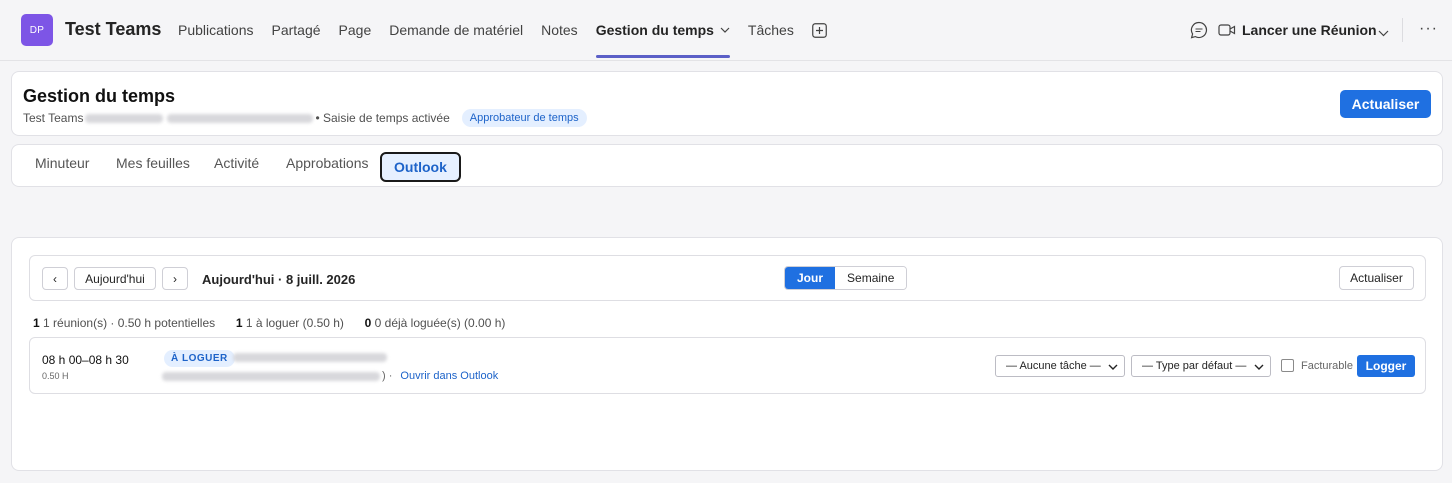 The image size is (1452, 483). I want to click on prev-day-button: ‹, so click(55, 278).